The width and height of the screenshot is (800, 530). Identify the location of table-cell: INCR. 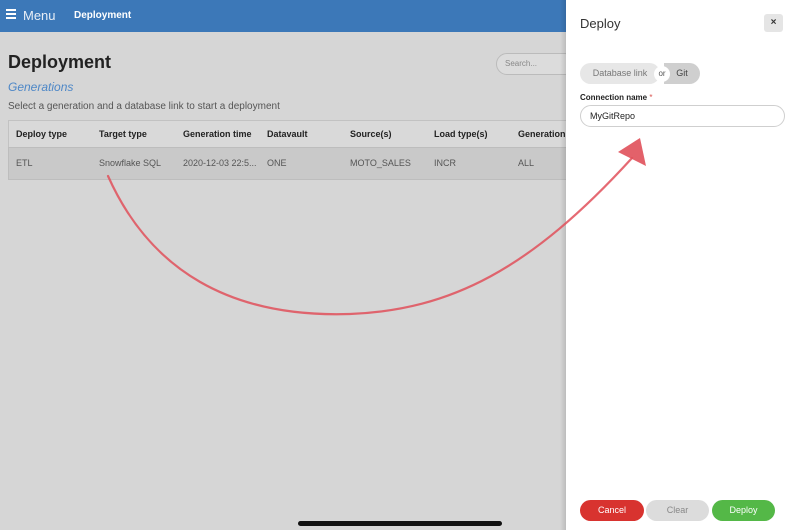
(445, 163).